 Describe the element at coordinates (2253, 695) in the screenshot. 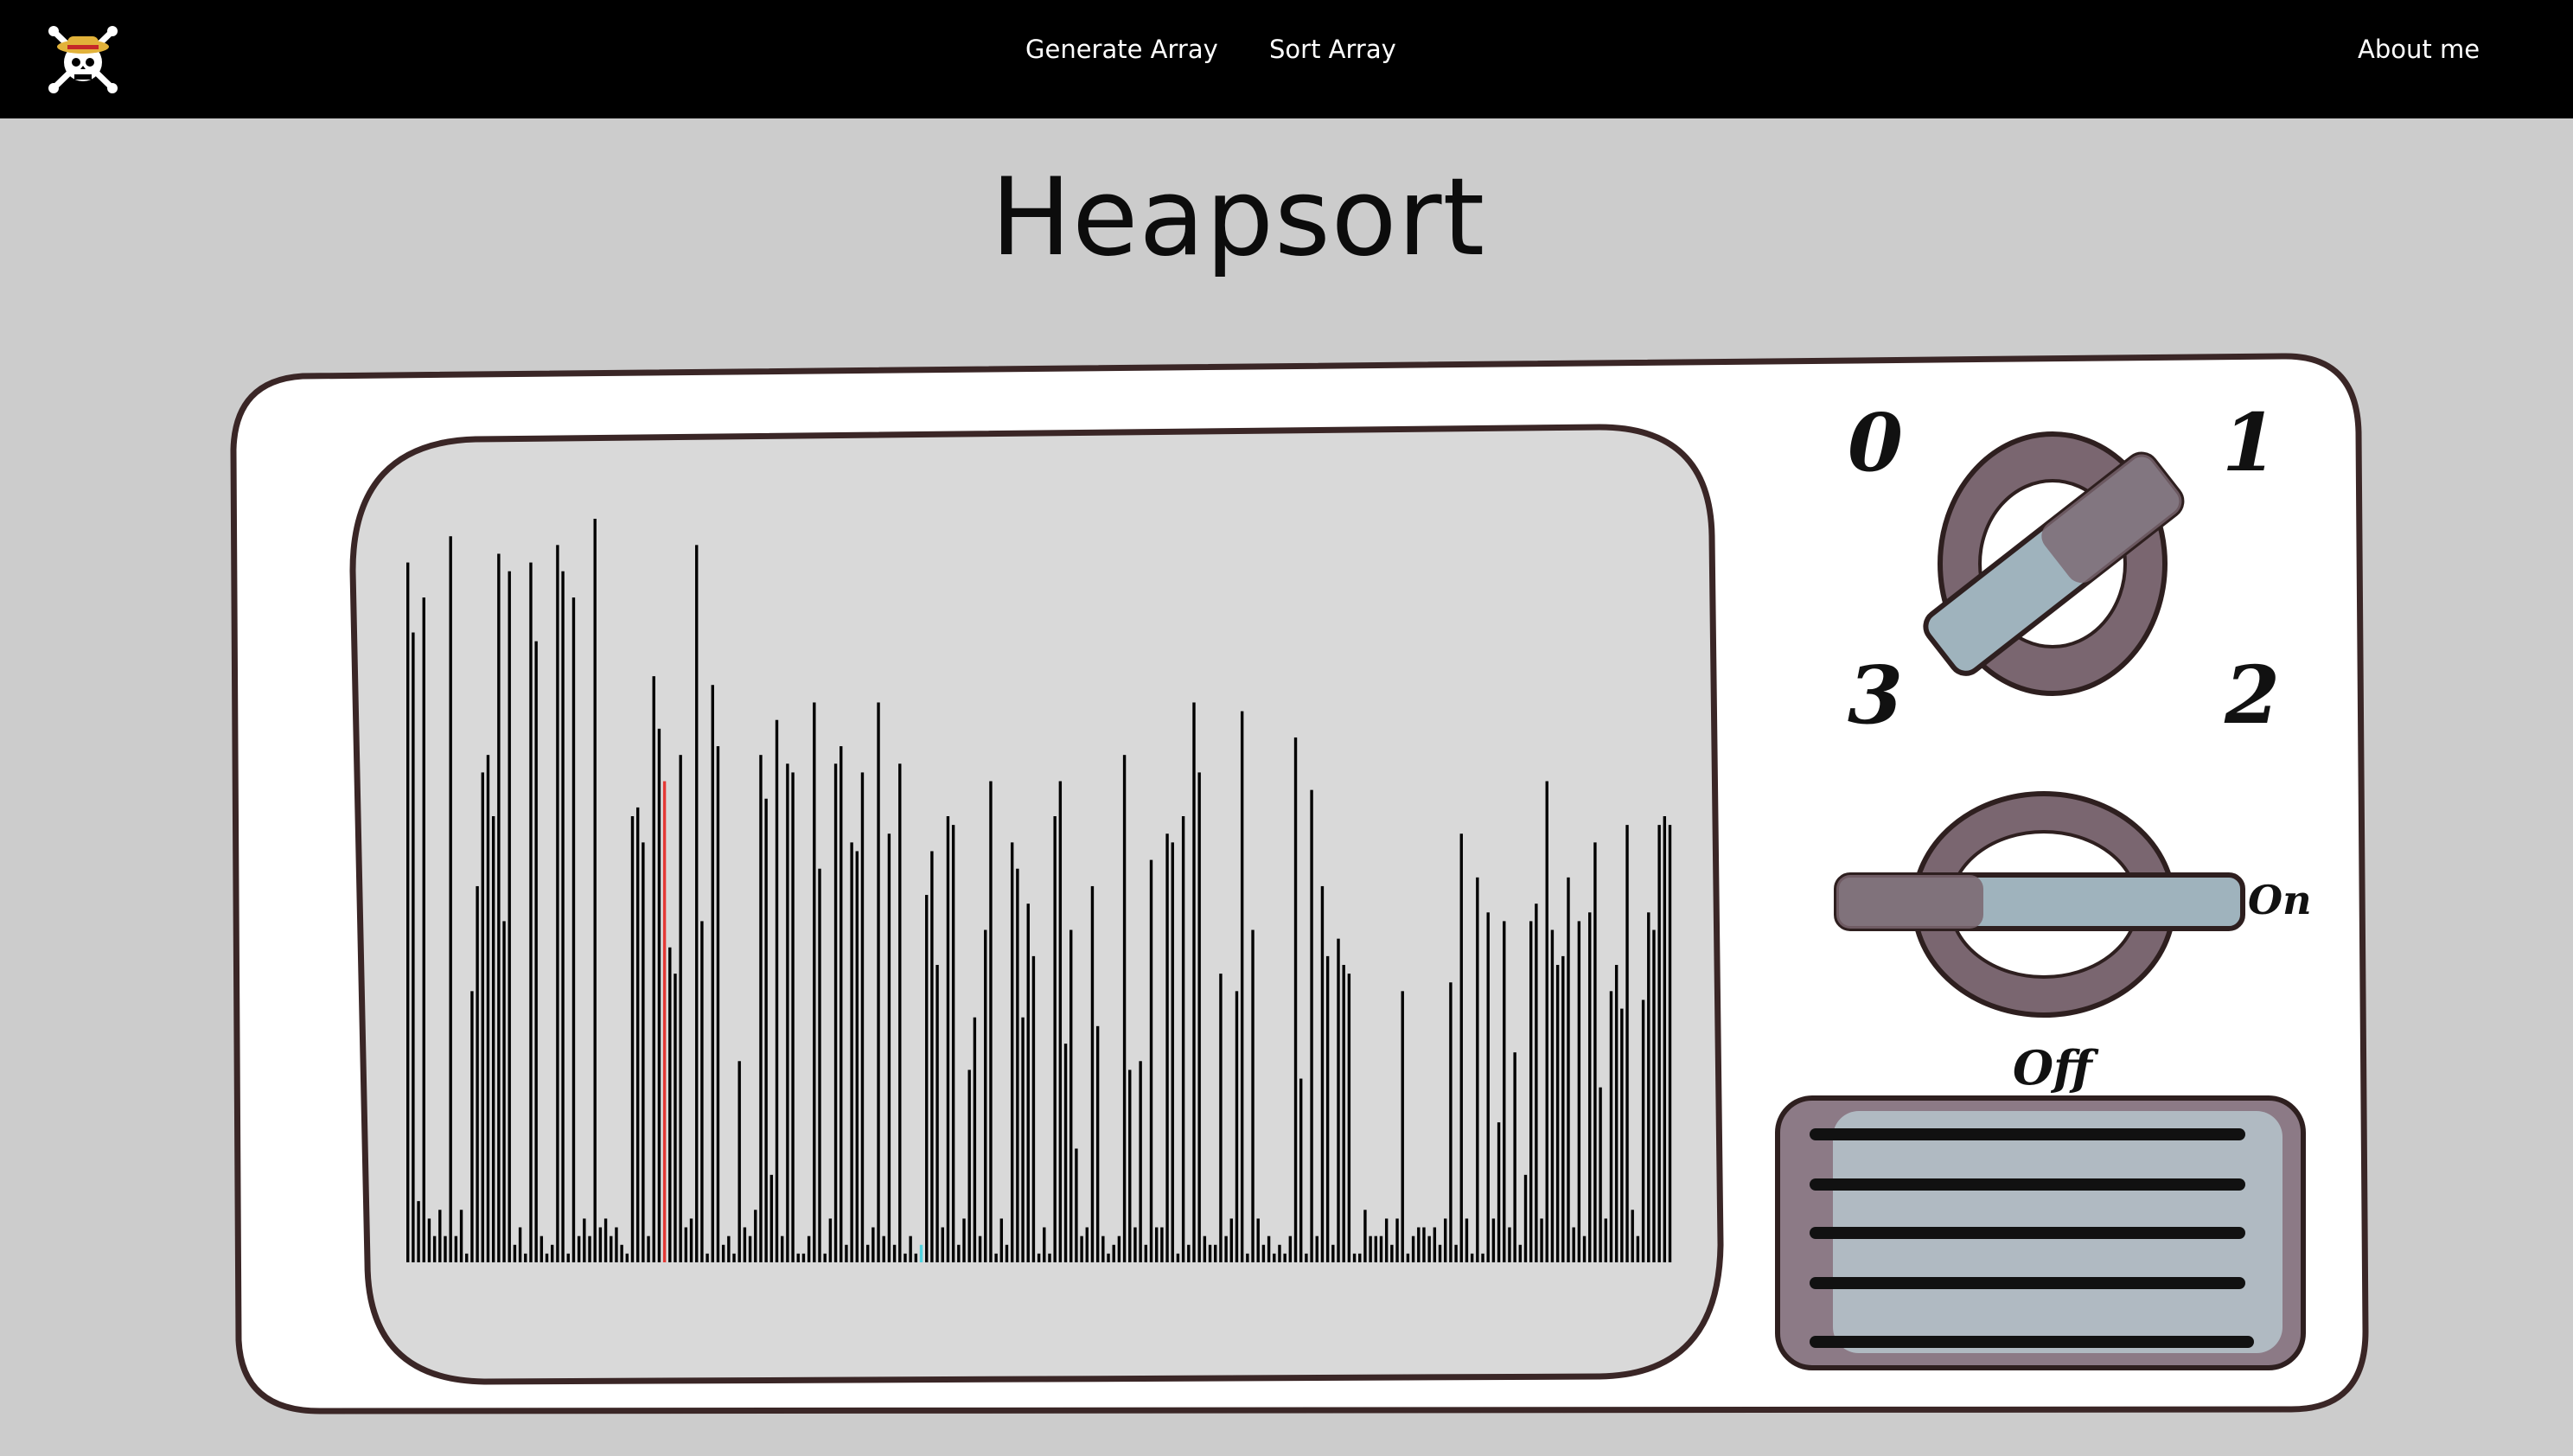

I see `dial-label-2: 2` at that location.